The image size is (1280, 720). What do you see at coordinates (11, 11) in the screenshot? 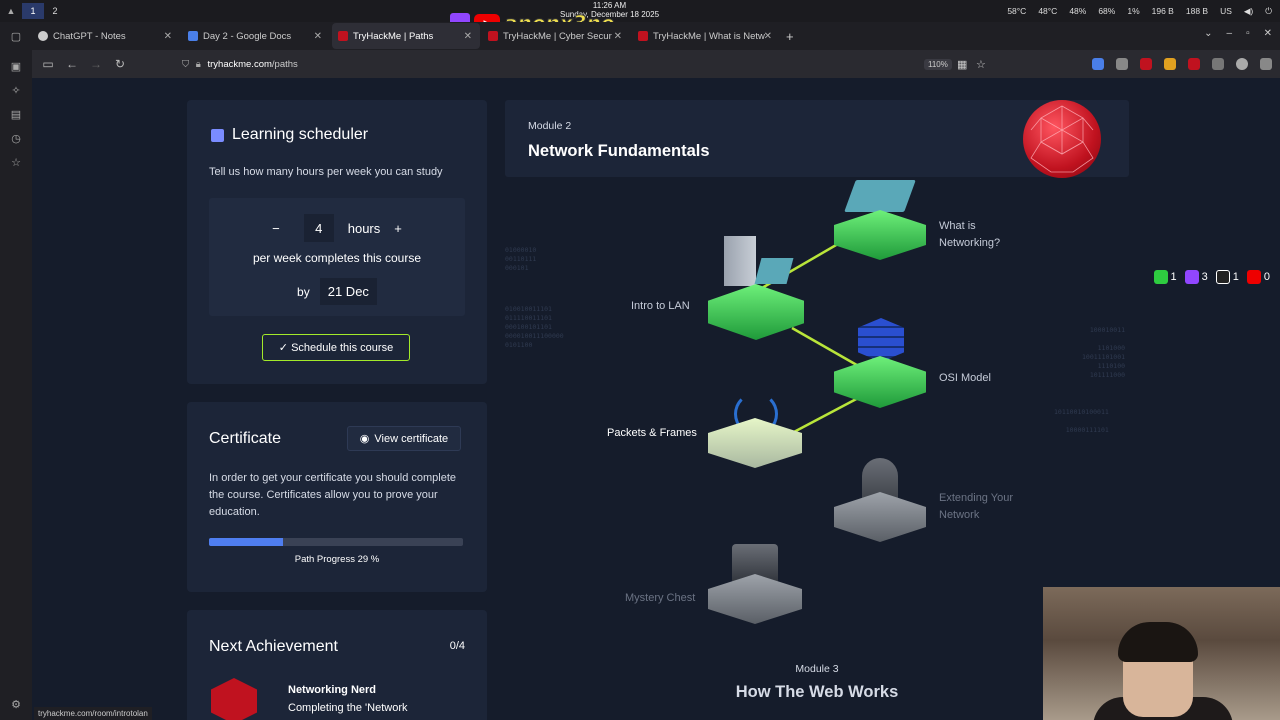
I see `os-logo-icon: ▲` at bounding box center [11, 11].